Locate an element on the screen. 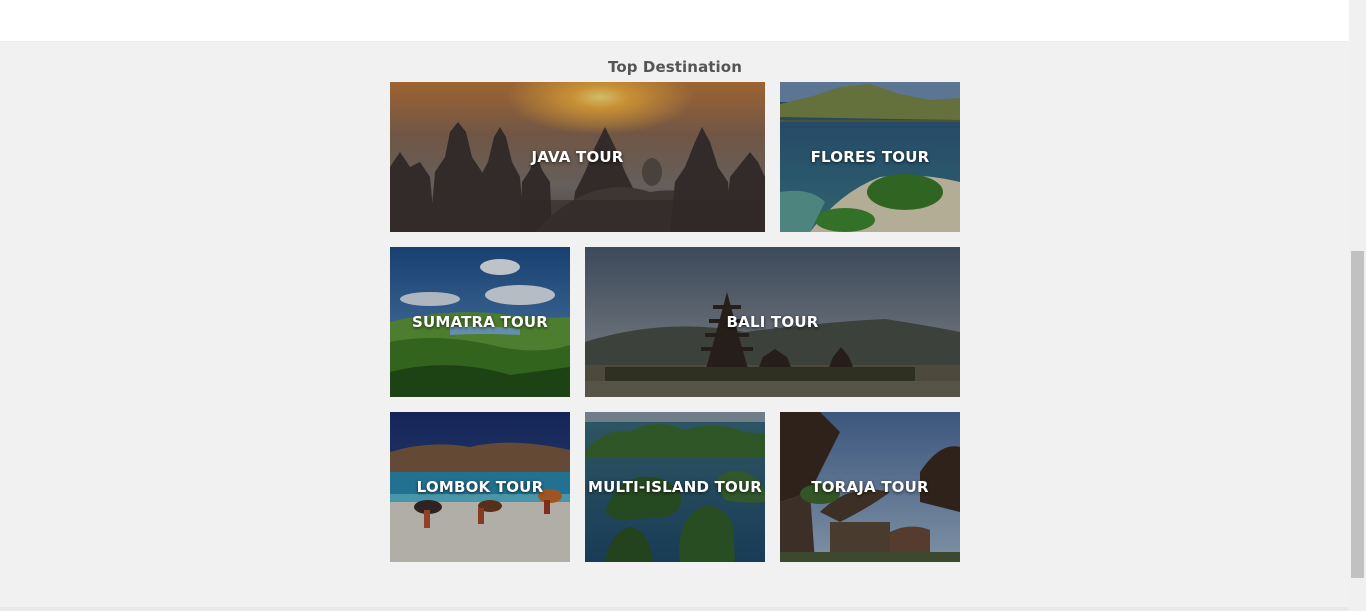  tile-label: BALI TOUR is located at coordinates (772, 322).